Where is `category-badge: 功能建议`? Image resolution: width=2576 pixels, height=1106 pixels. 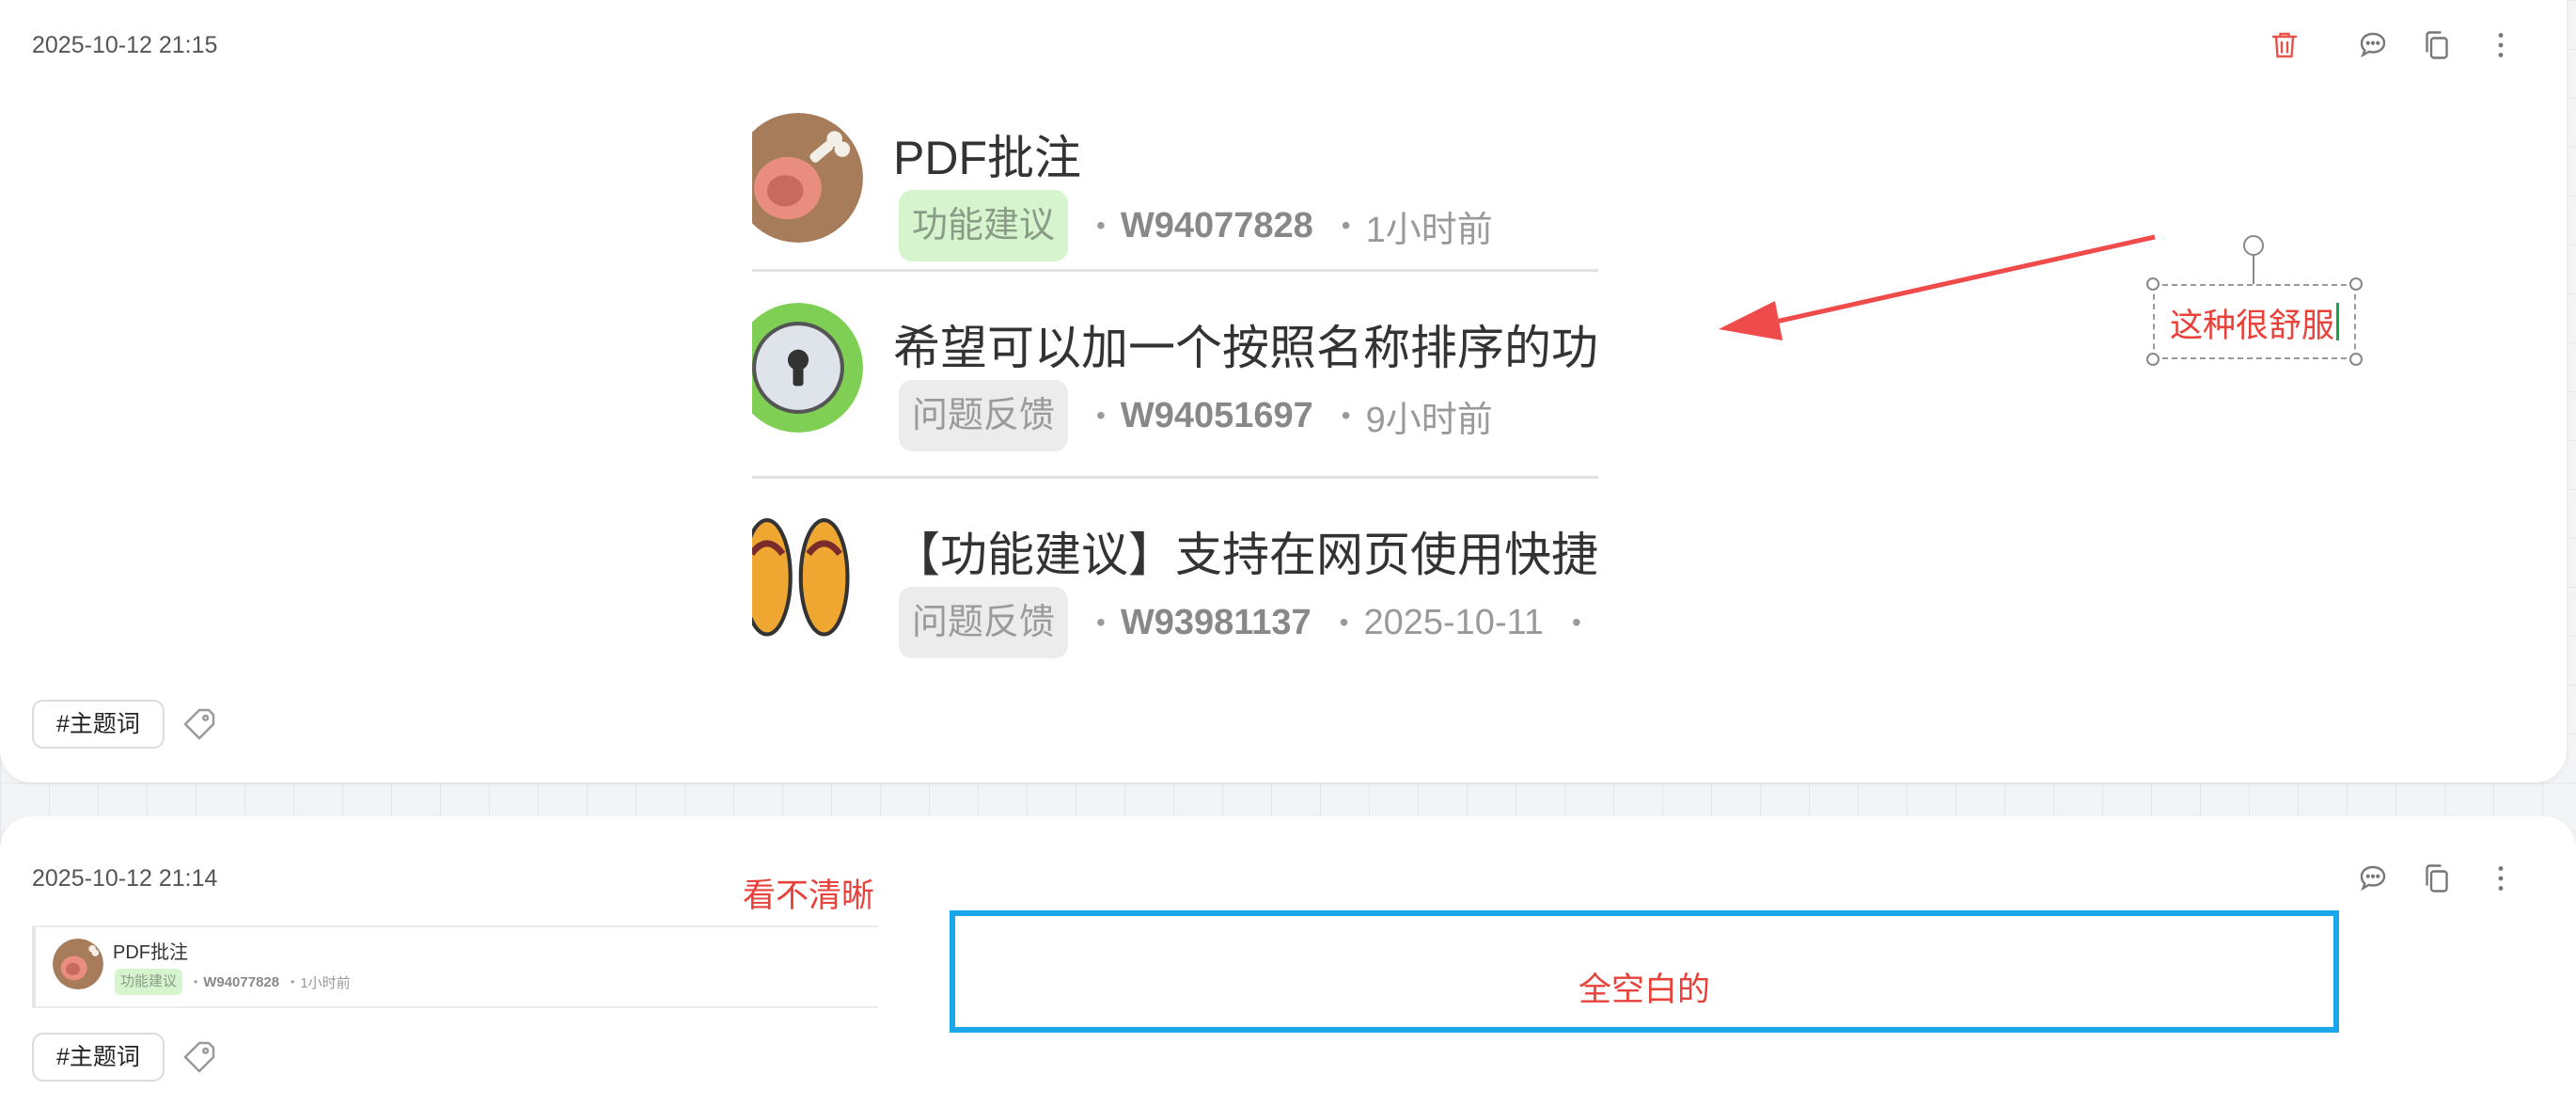
category-badge: 功能建议 is located at coordinates (149, 982).